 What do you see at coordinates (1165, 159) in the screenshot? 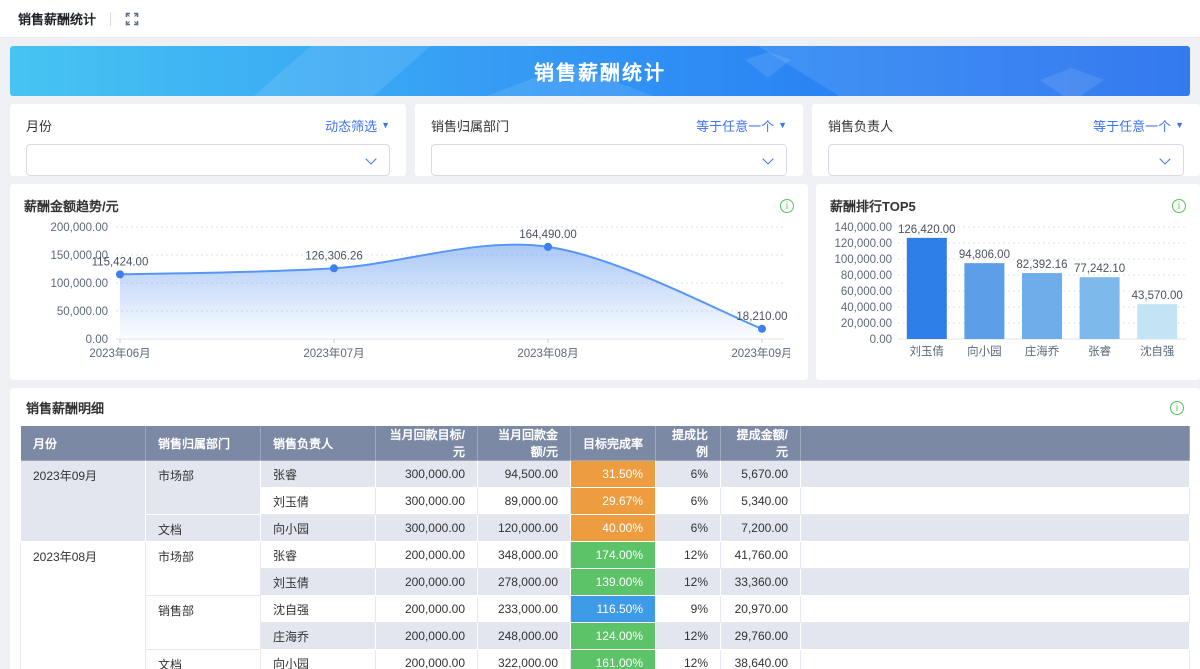
I see `chevron-down-icon` at bounding box center [1165, 159].